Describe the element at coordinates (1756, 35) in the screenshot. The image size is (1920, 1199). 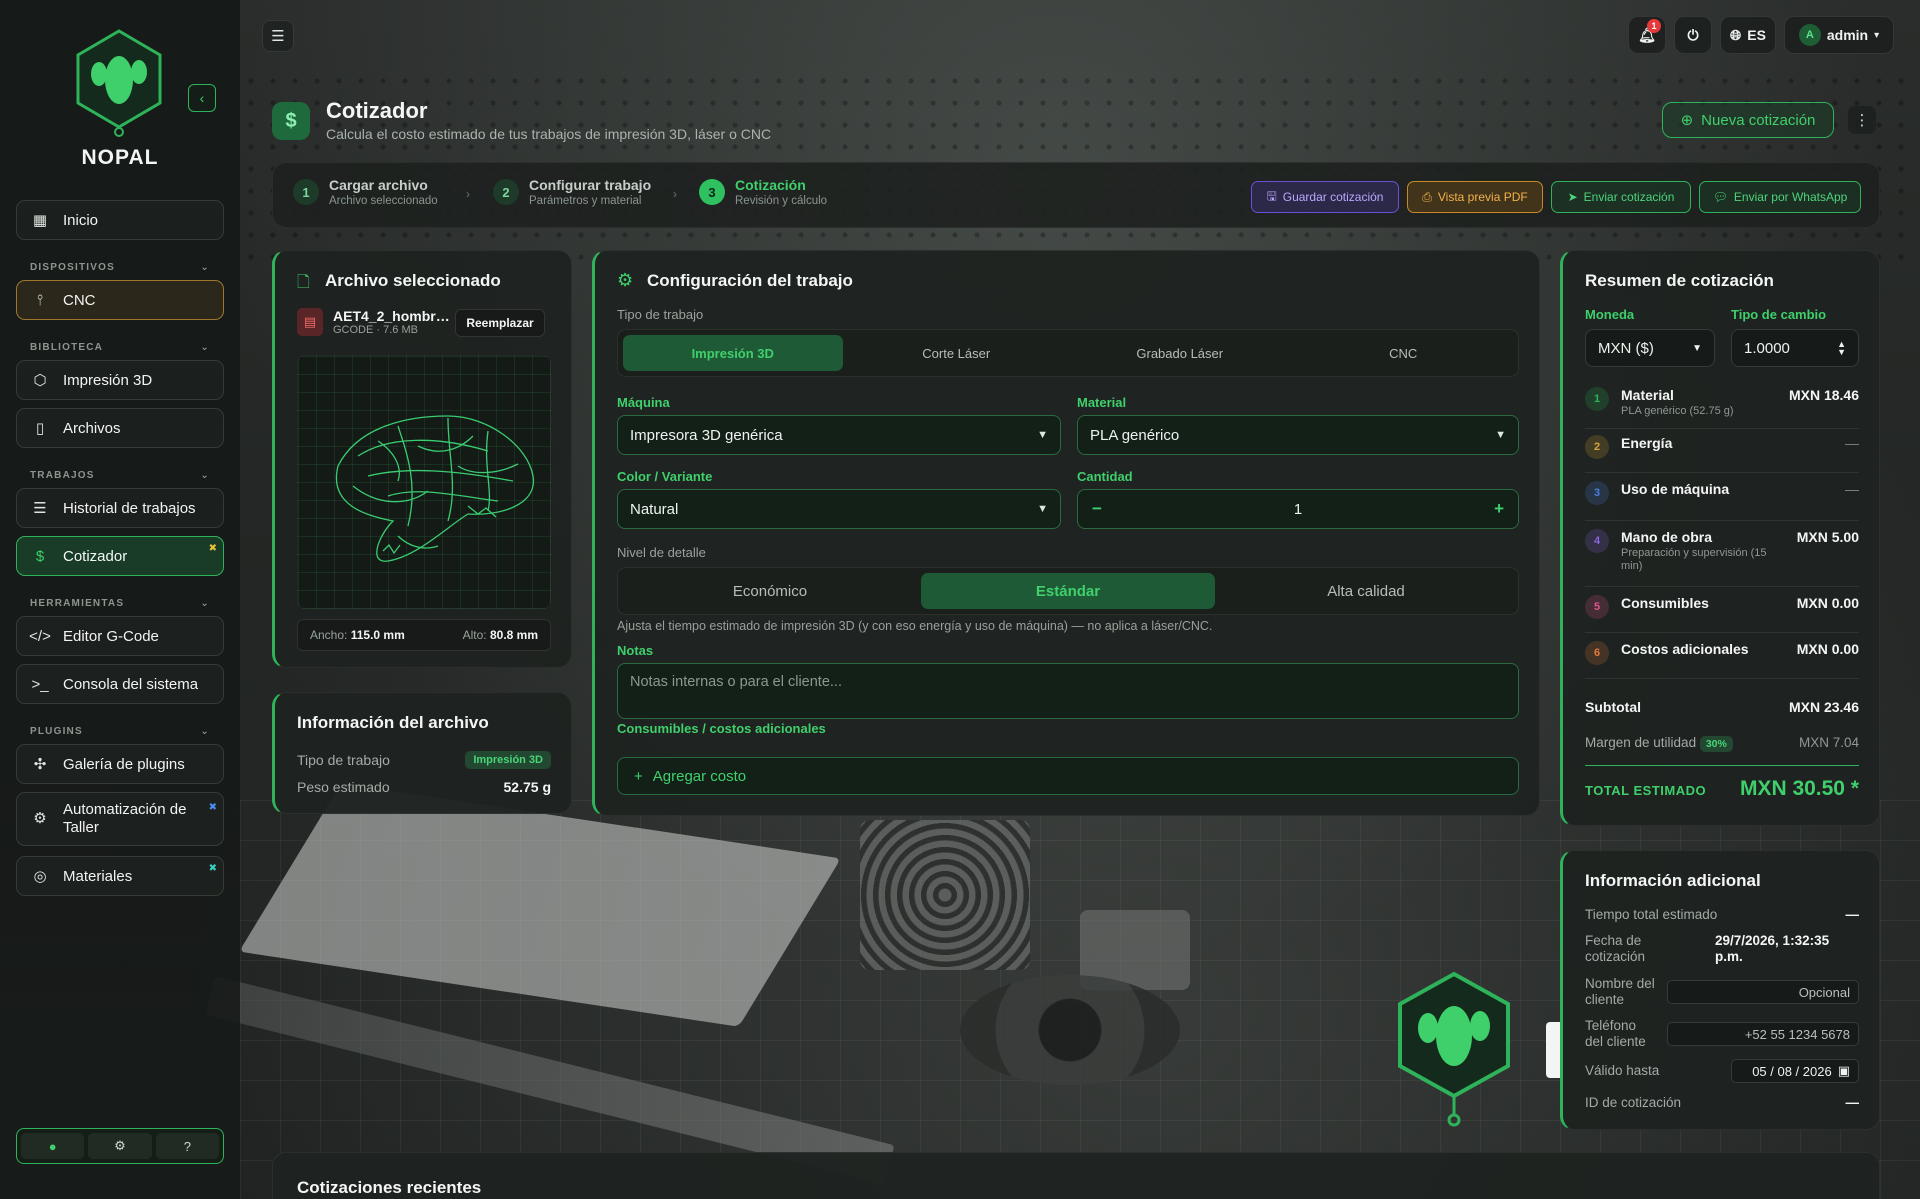
I see `language-label: ES` at that location.